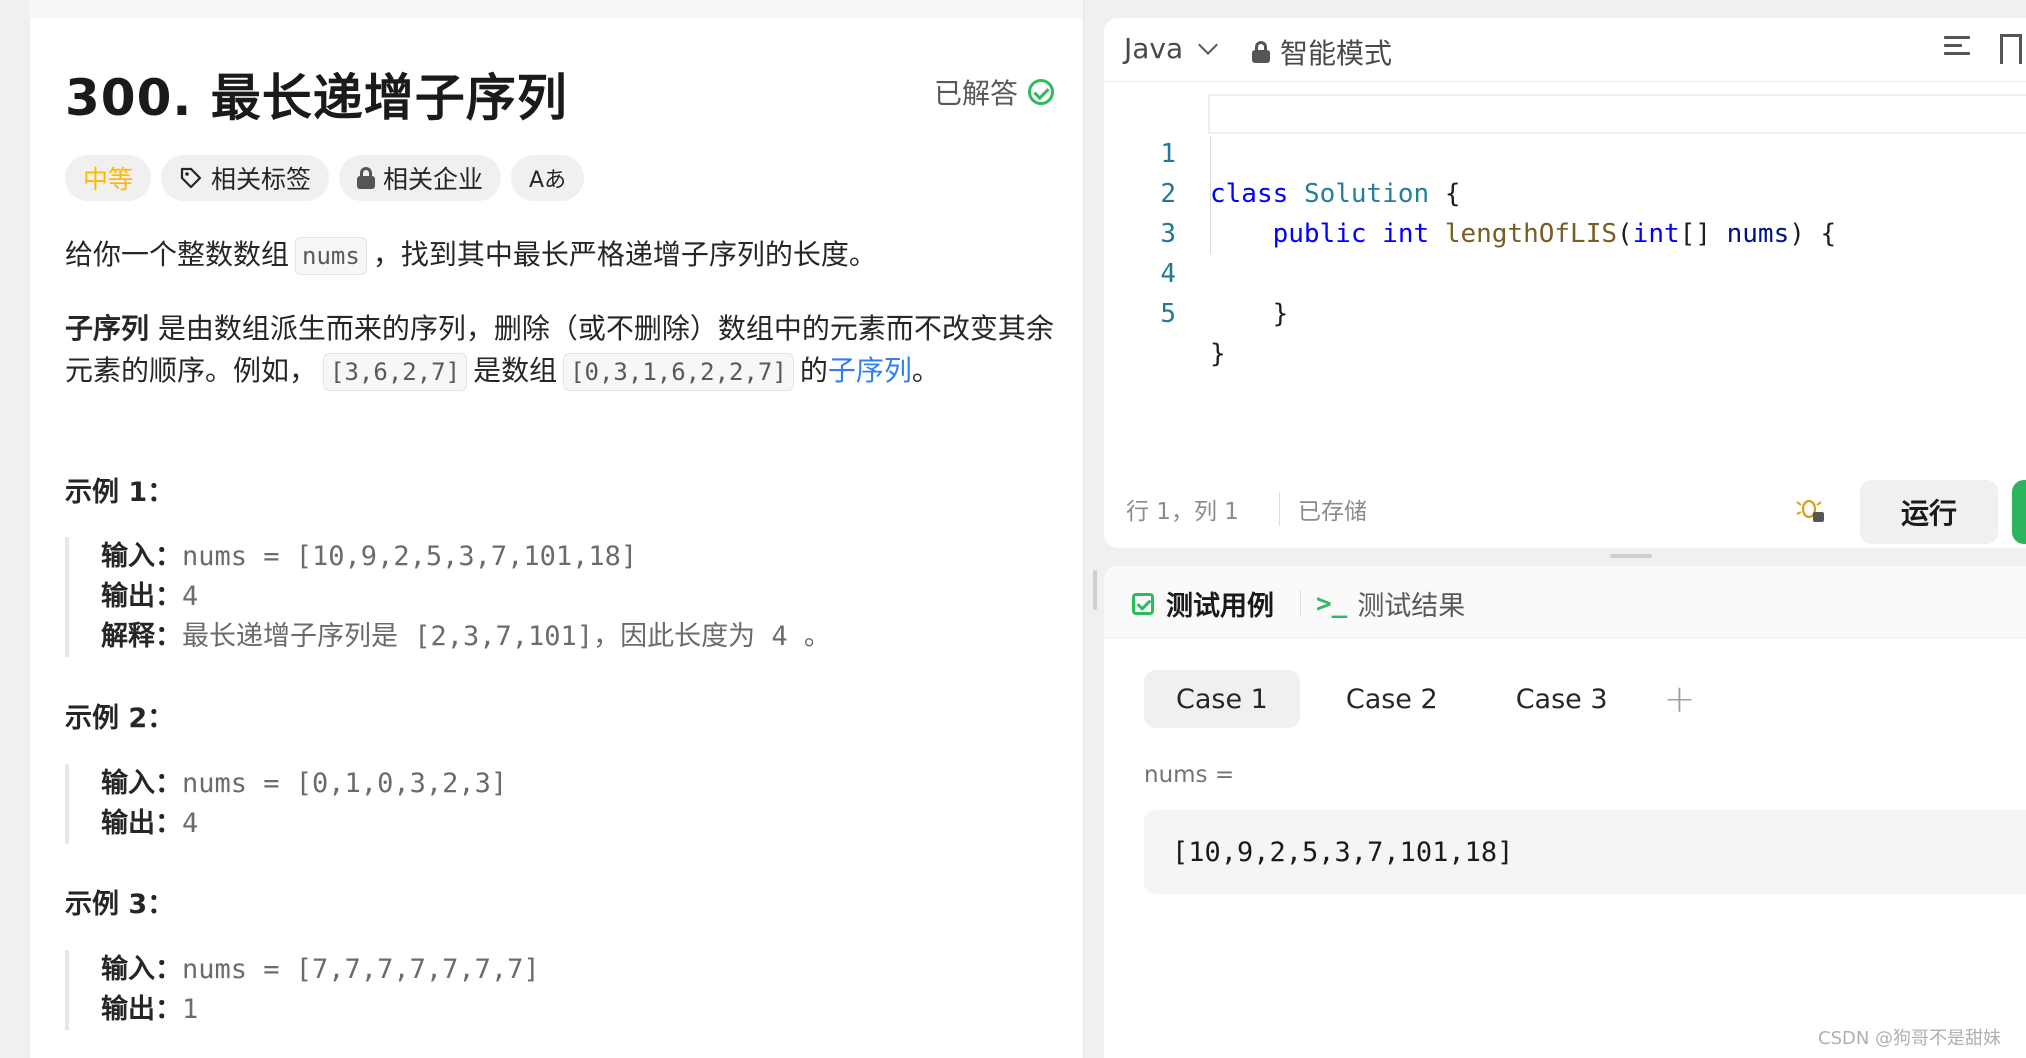  Describe the element at coordinates (261, 179) in the screenshot. I see `related-tags-label: 相关标签` at that location.